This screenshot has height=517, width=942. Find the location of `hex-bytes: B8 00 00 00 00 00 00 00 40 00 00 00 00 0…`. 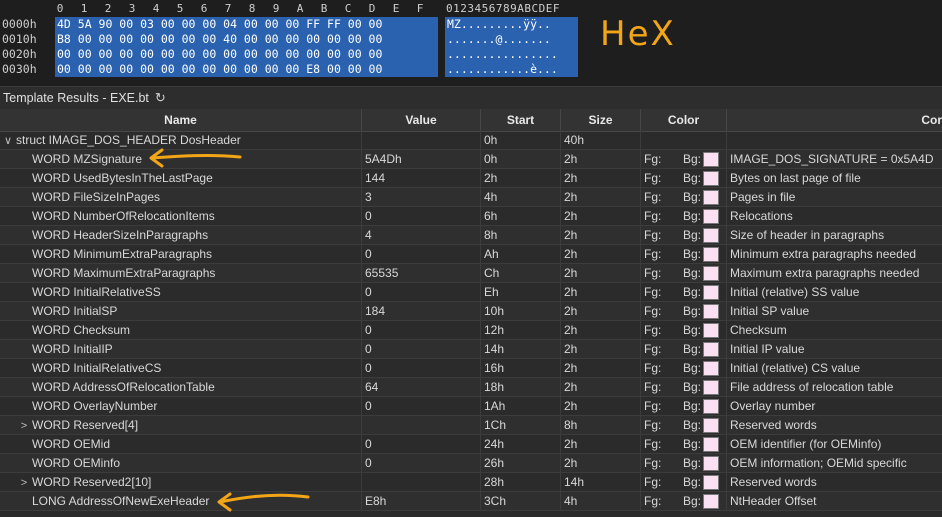

hex-bytes: B8 00 00 00 00 00 00 00 40 00 00 00 00 0… is located at coordinates (246, 39).